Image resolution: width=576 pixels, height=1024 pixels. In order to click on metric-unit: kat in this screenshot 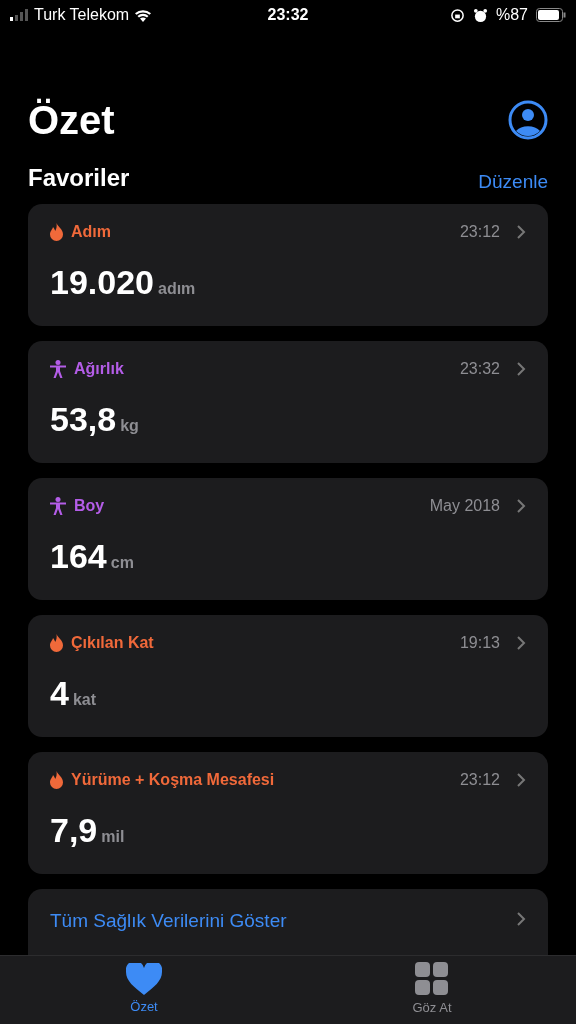, I will do `click(84, 700)`.